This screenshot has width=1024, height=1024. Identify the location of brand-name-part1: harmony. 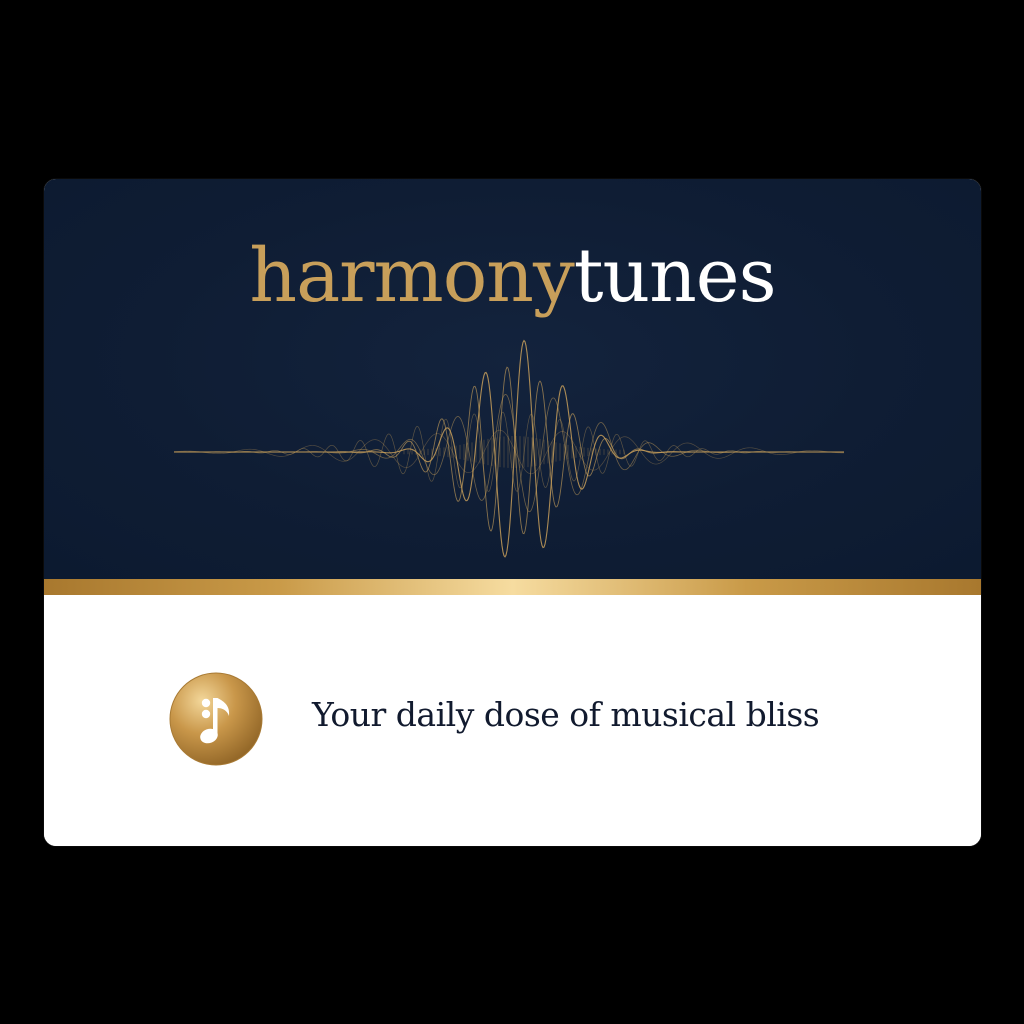
(411, 276).